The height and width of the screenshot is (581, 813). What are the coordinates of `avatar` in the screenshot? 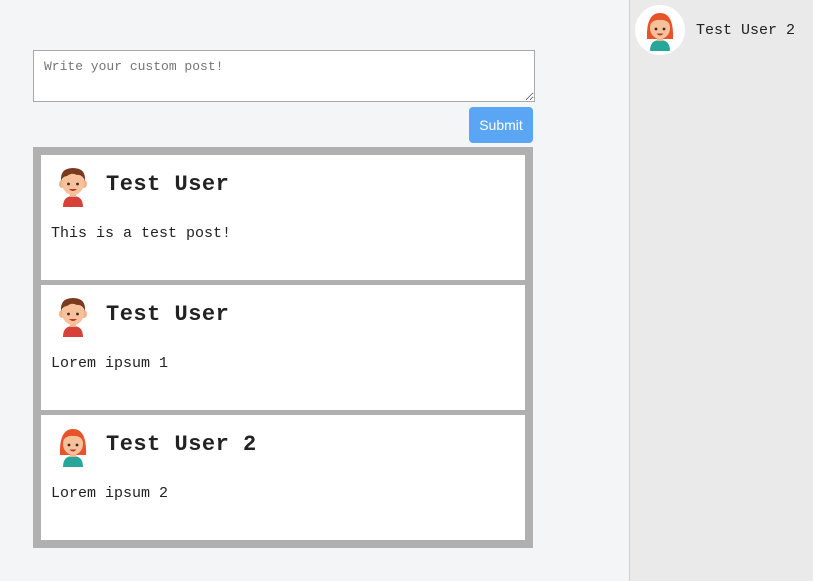 It's located at (660, 30).